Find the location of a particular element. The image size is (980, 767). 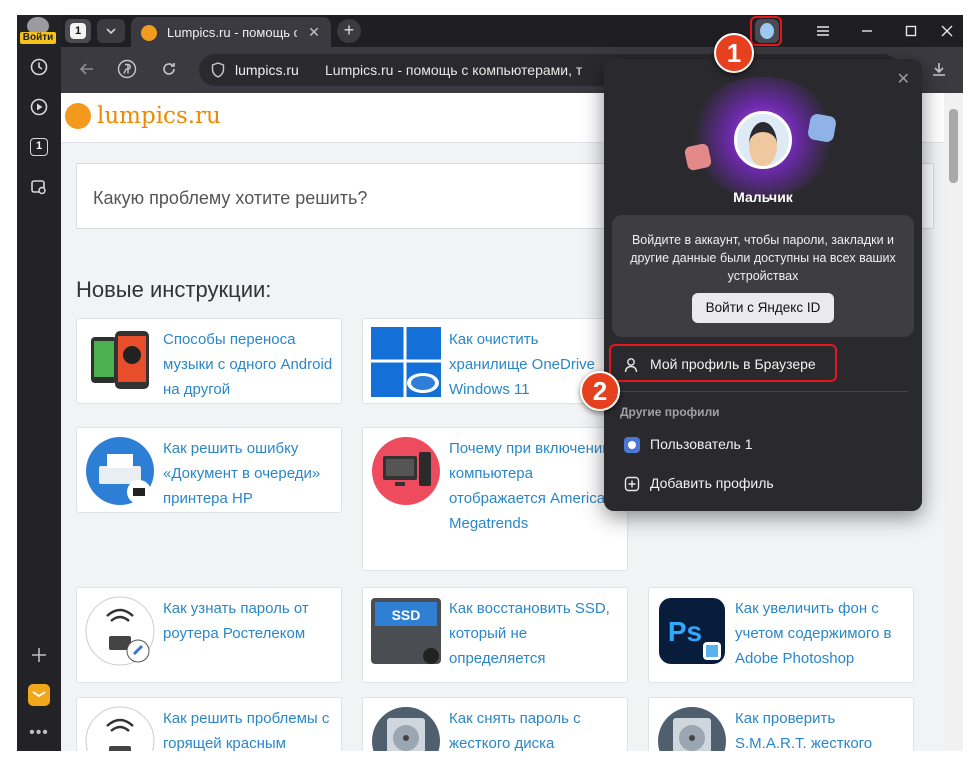

tab-count-button: 1 is located at coordinates (78, 31).